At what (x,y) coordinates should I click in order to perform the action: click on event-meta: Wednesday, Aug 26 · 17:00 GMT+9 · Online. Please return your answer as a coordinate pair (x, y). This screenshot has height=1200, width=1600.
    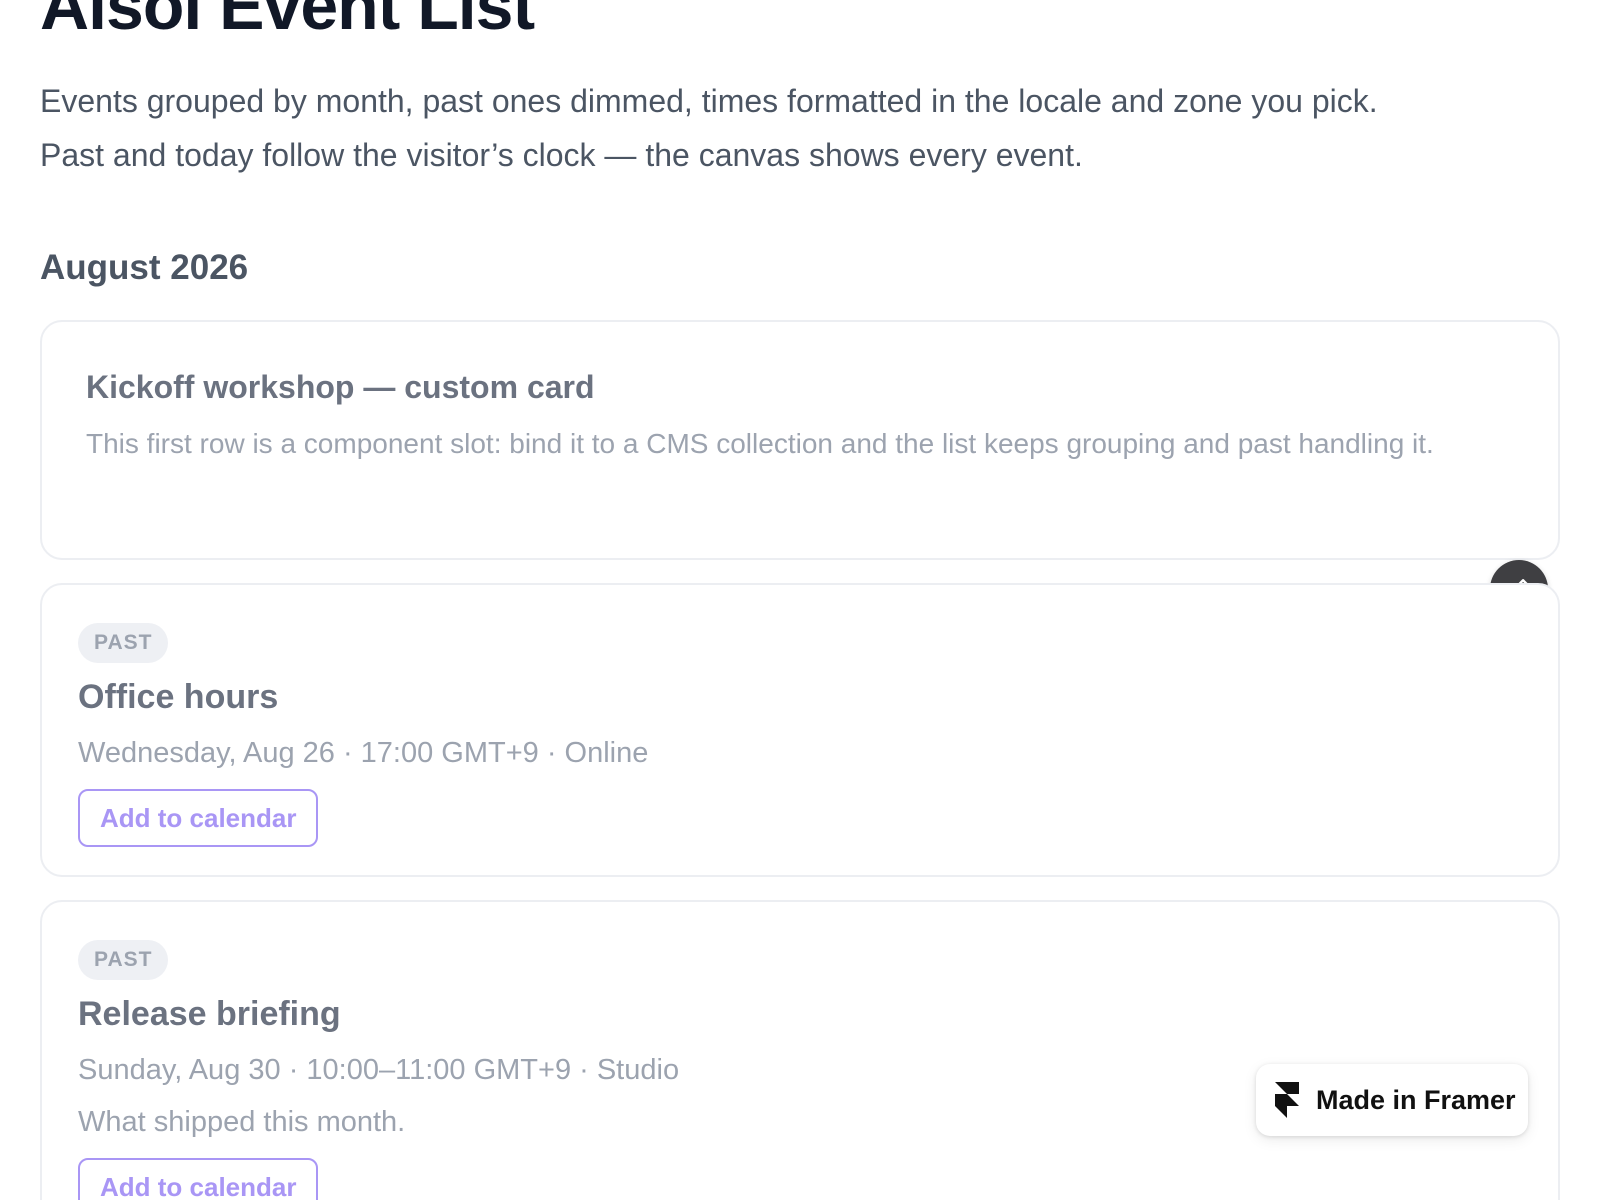
    Looking at the image, I should click on (363, 753).